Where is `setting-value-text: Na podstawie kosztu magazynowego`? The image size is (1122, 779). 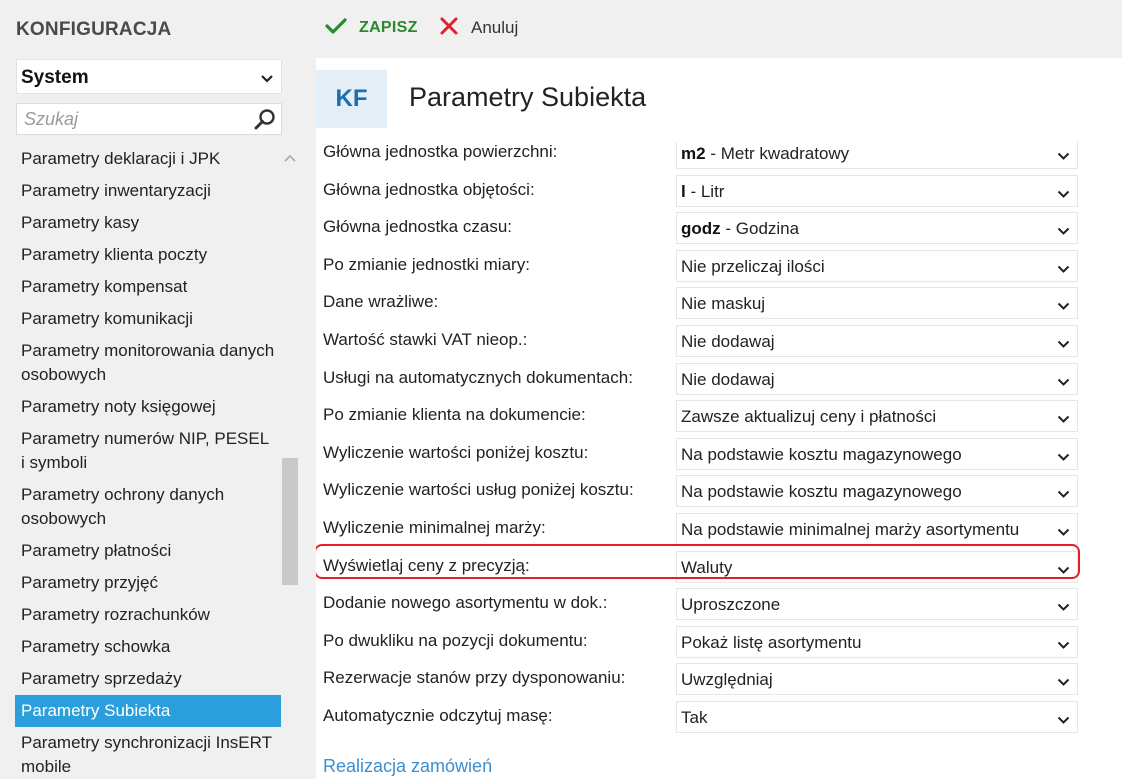
setting-value-text: Na podstawie kosztu magazynowego is located at coordinates (821, 454).